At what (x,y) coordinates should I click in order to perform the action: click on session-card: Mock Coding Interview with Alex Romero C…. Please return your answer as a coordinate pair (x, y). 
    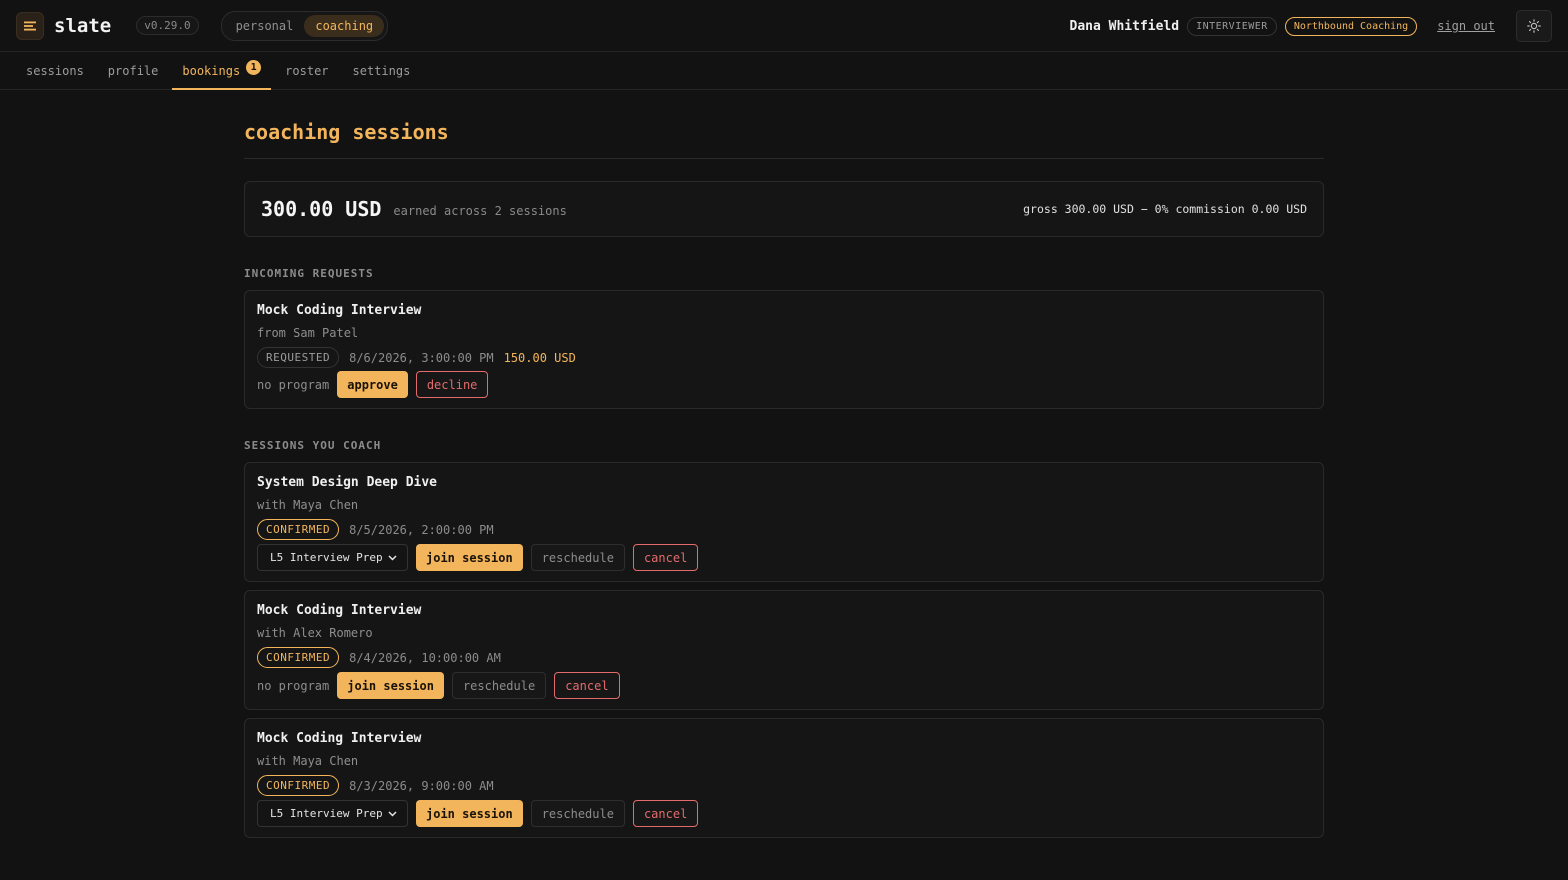
    Looking at the image, I should click on (784, 650).